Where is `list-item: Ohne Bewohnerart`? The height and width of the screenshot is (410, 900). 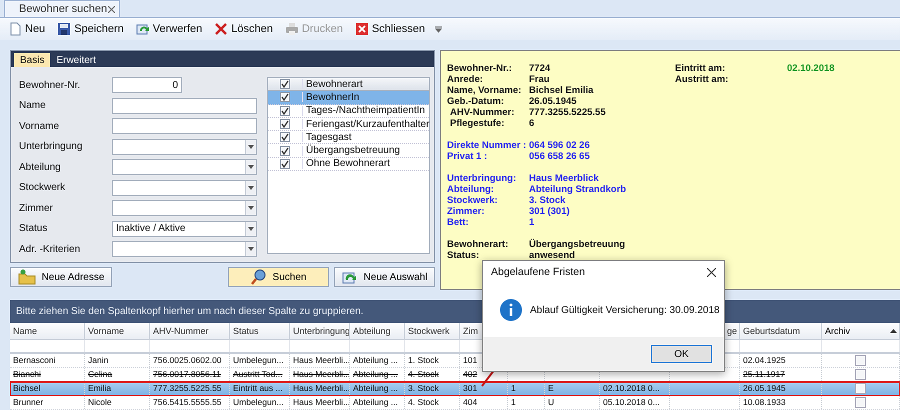
list-item: Ohne Bewohnerart is located at coordinates (349, 165).